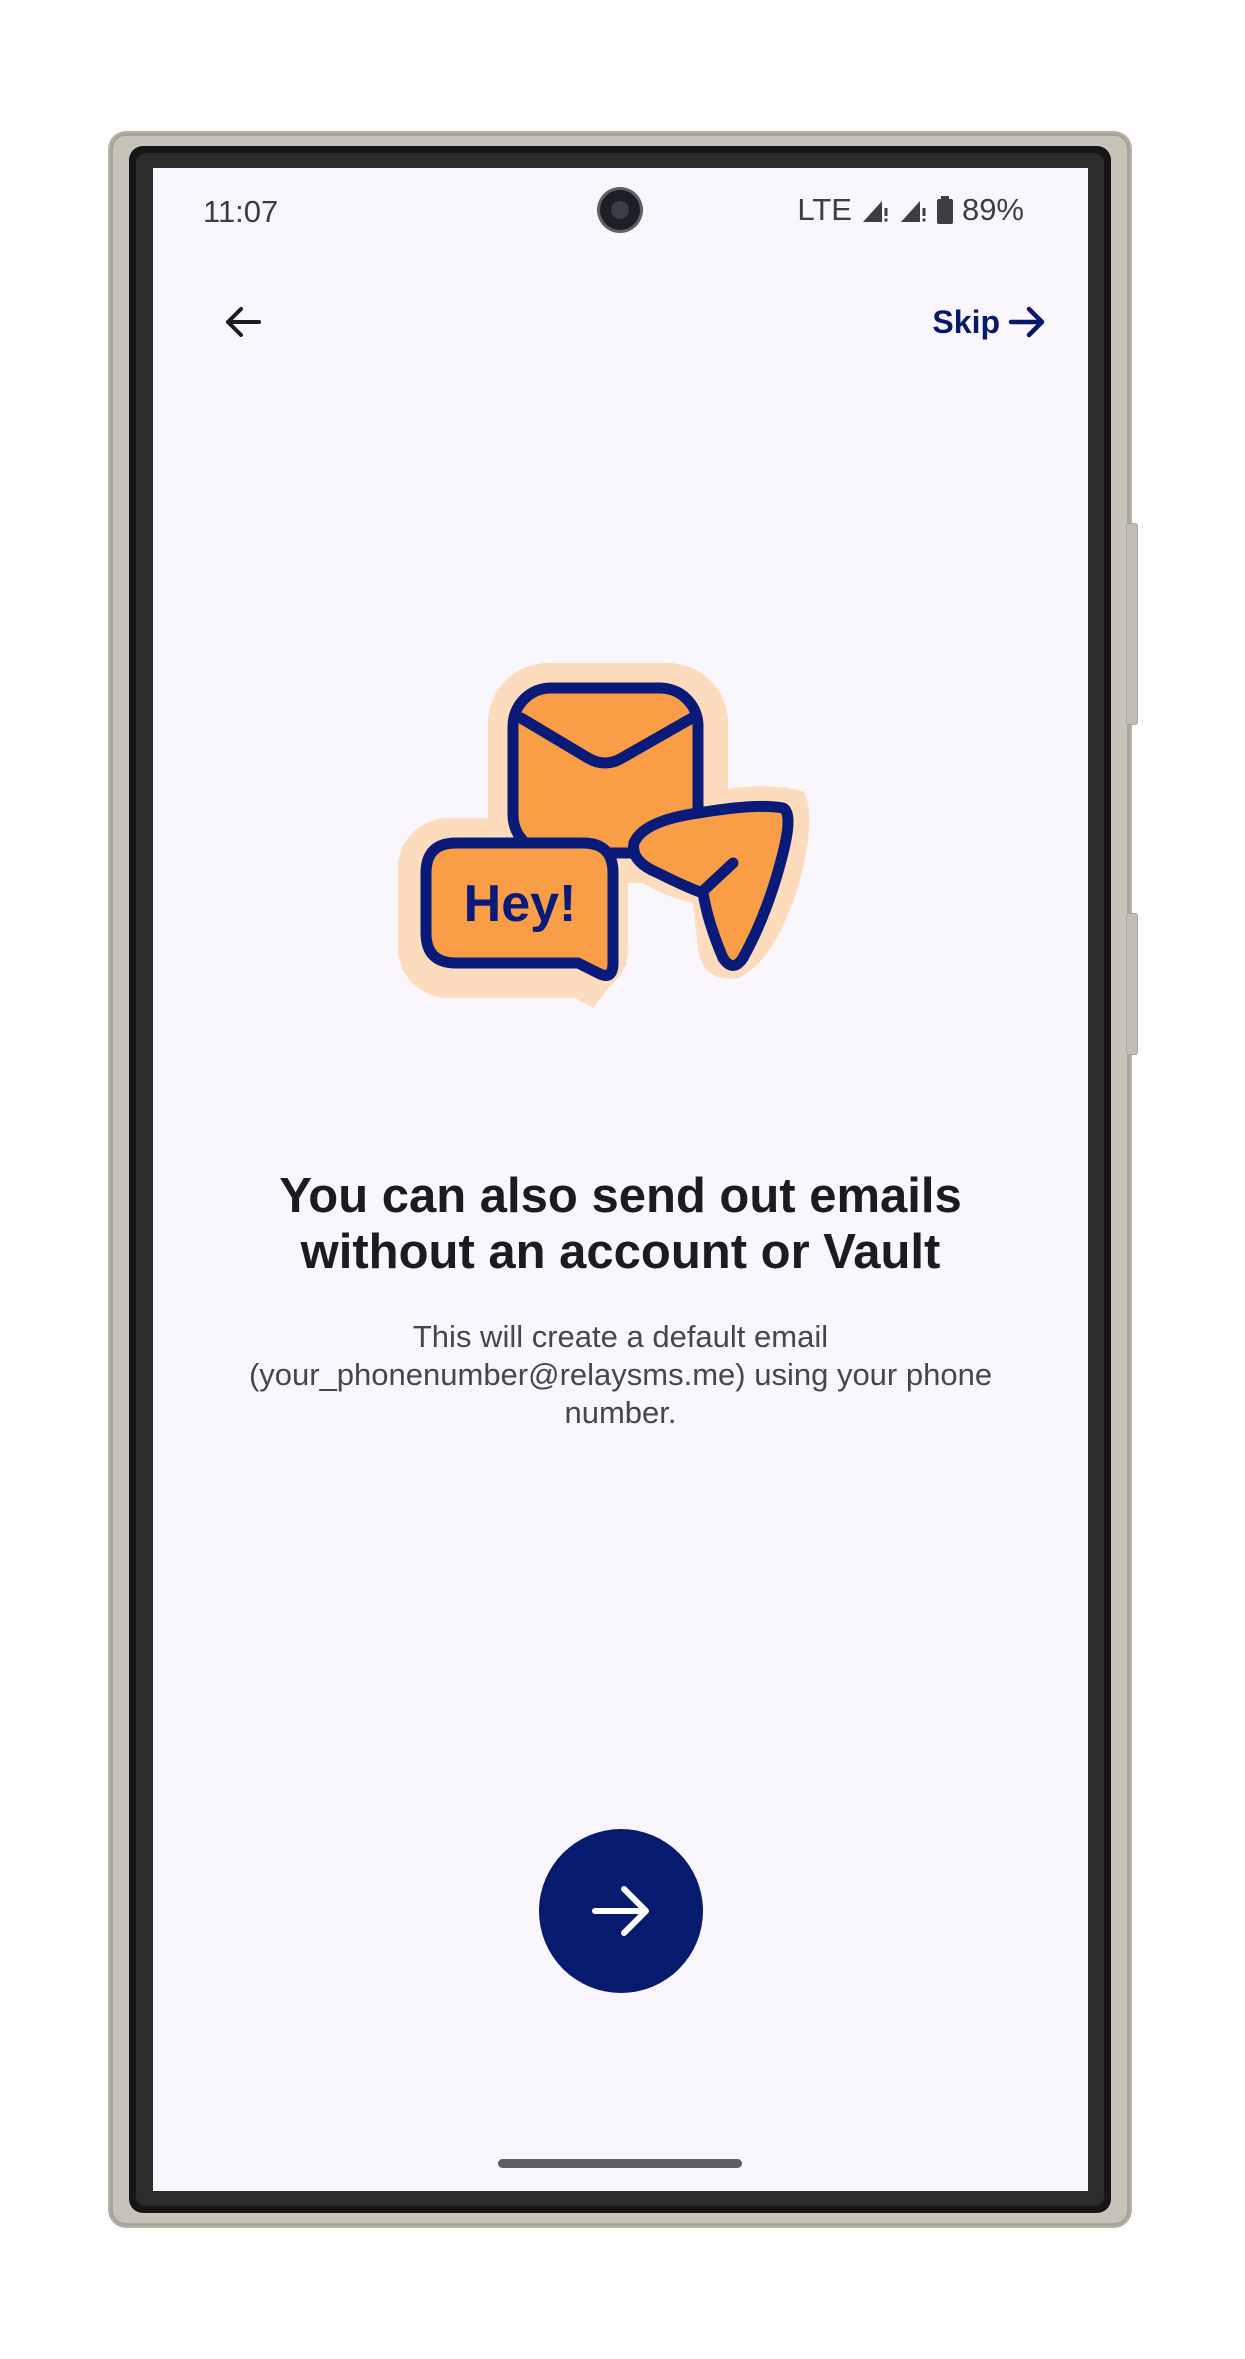  I want to click on top-app-bar: Skip, so click(620, 323).